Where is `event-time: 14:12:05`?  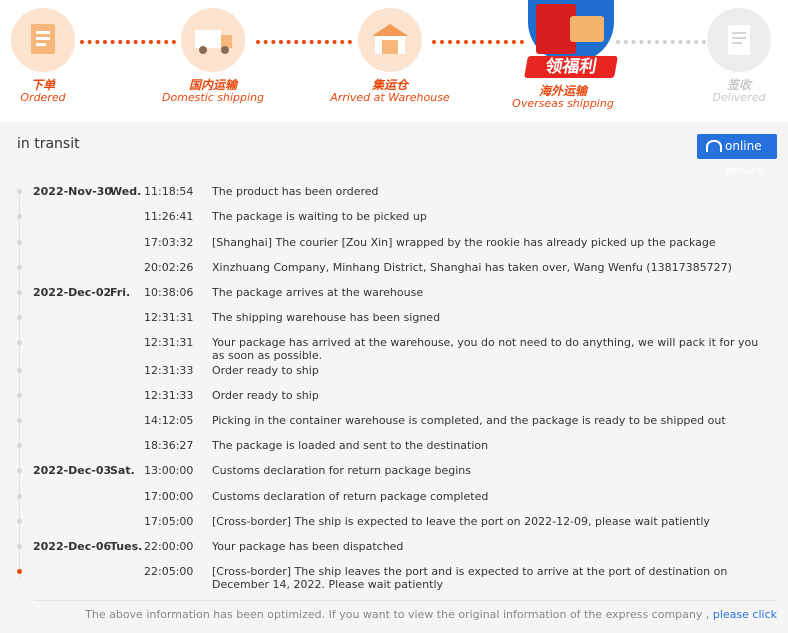 event-time: 14:12:05 is located at coordinates (169, 420).